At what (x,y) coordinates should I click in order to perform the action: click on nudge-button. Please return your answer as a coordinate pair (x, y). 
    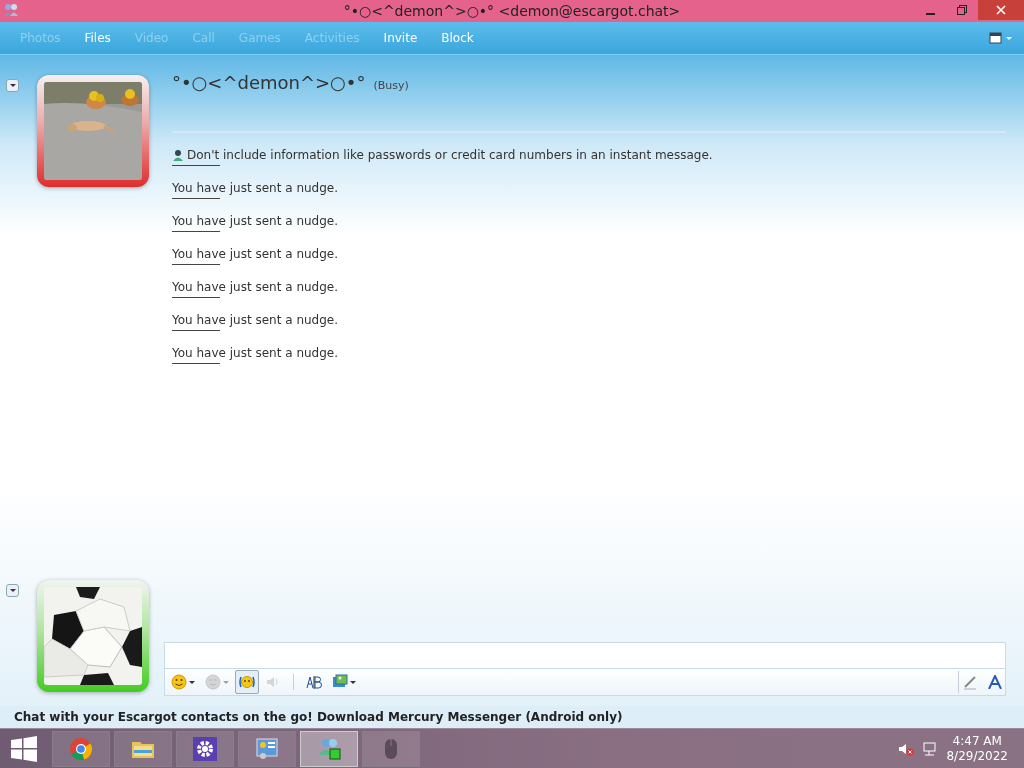
    Looking at the image, I should click on (247, 682).